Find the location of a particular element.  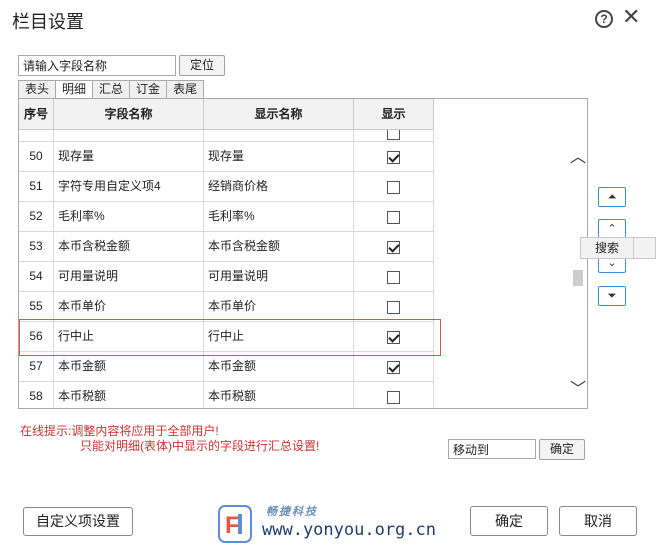

tab-footer: 表尾 is located at coordinates (185, 89).